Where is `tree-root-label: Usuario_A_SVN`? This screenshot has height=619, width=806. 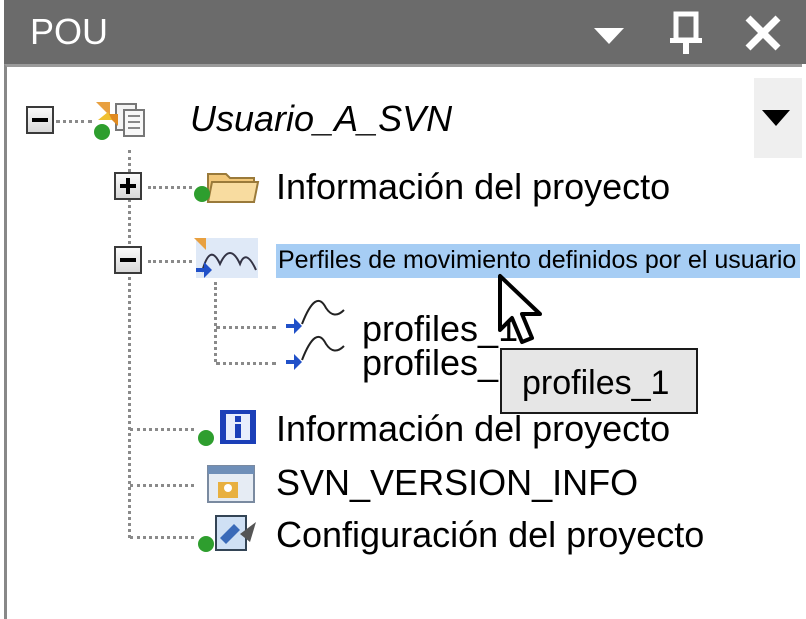
tree-root-label: Usuario_A_SVN is located at coordinates (321, 119).